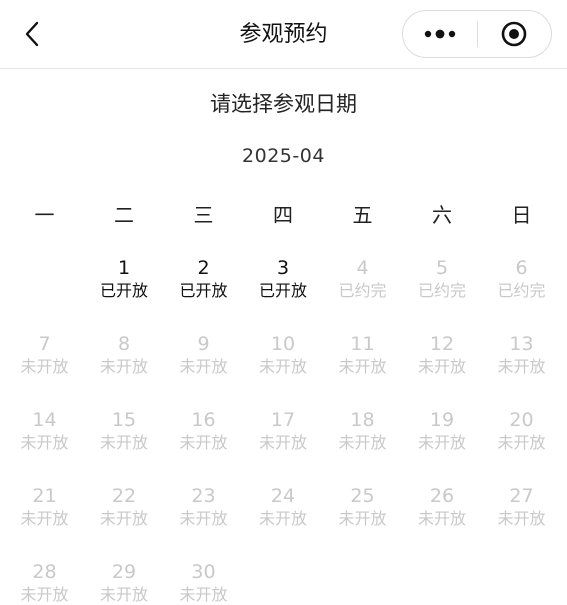 This screenshot has height=605, width=567. I want to click on target-circle-icon, so click(514, 34).